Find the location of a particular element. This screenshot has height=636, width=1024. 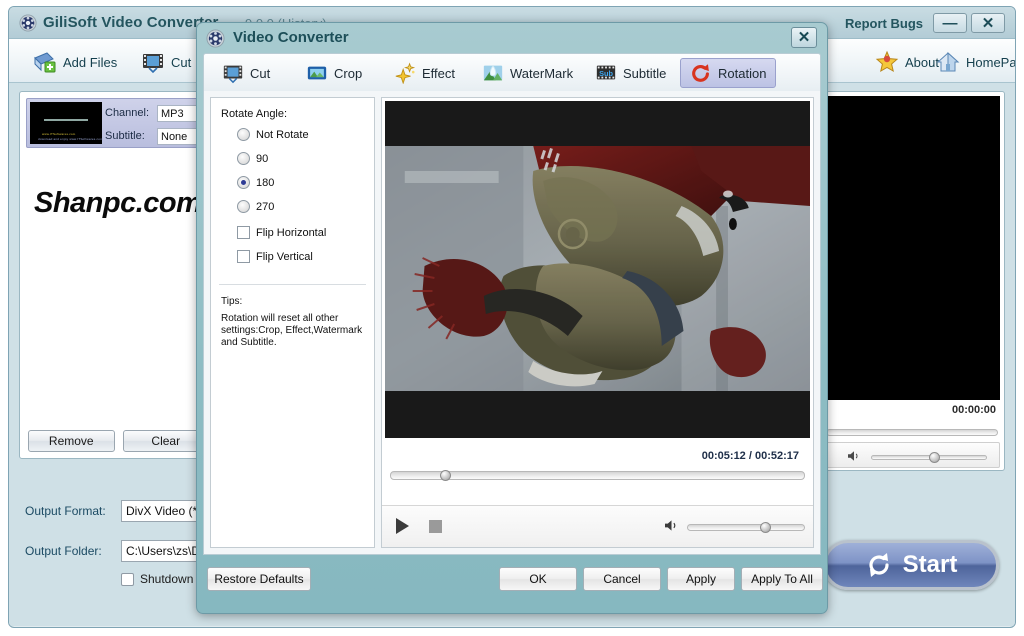

toolbar-cut: Cut is located at coordinates (166, 62).